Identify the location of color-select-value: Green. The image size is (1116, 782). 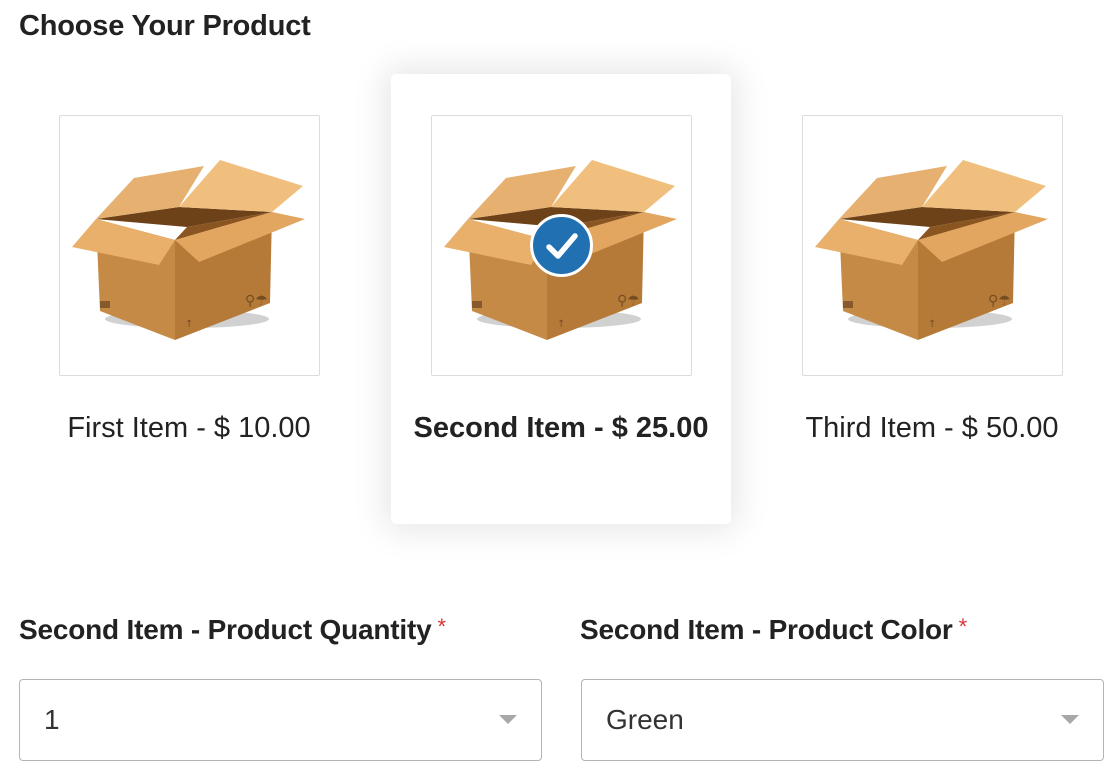
(645, 719).